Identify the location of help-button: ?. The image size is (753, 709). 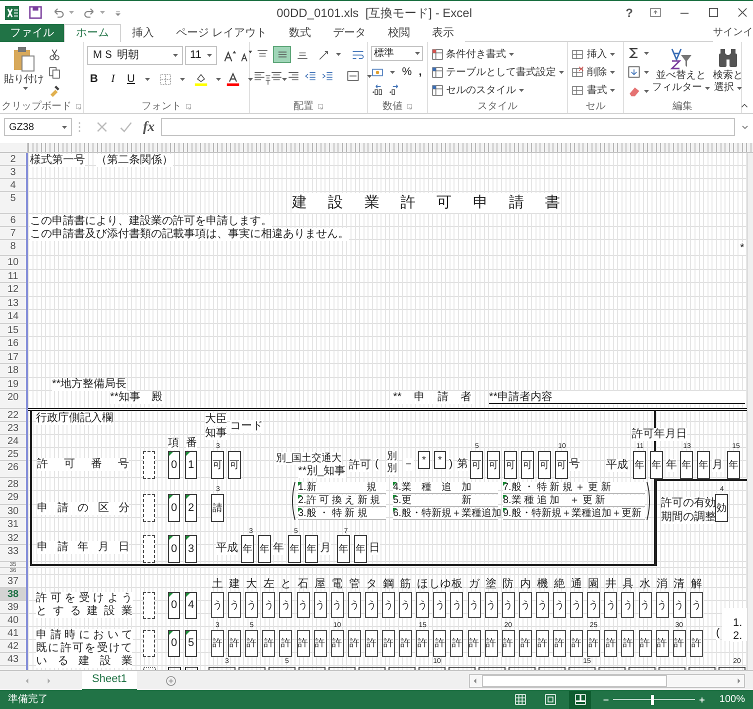
(629, 13).